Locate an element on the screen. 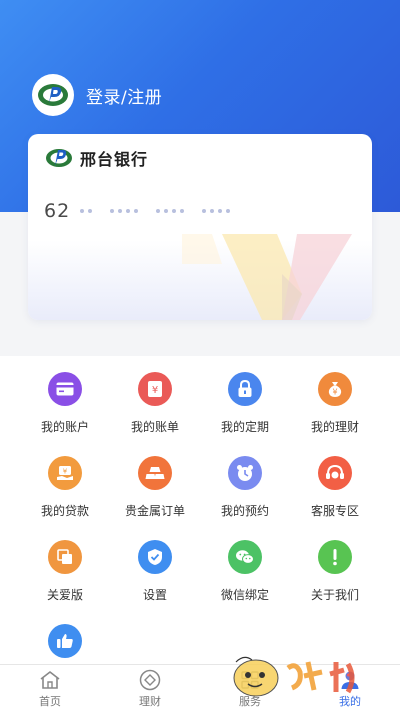 The height and width of the screenshot is (711, 400). service-label: 我的定期 is located at coordinates (244, 427).